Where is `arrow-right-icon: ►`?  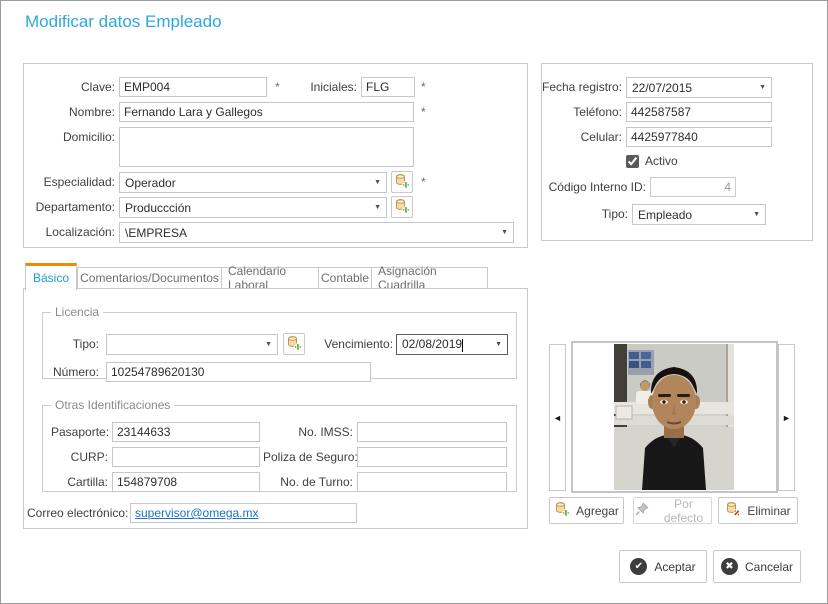
arrow-right-icon: ► is located at coordinates (786, 417).